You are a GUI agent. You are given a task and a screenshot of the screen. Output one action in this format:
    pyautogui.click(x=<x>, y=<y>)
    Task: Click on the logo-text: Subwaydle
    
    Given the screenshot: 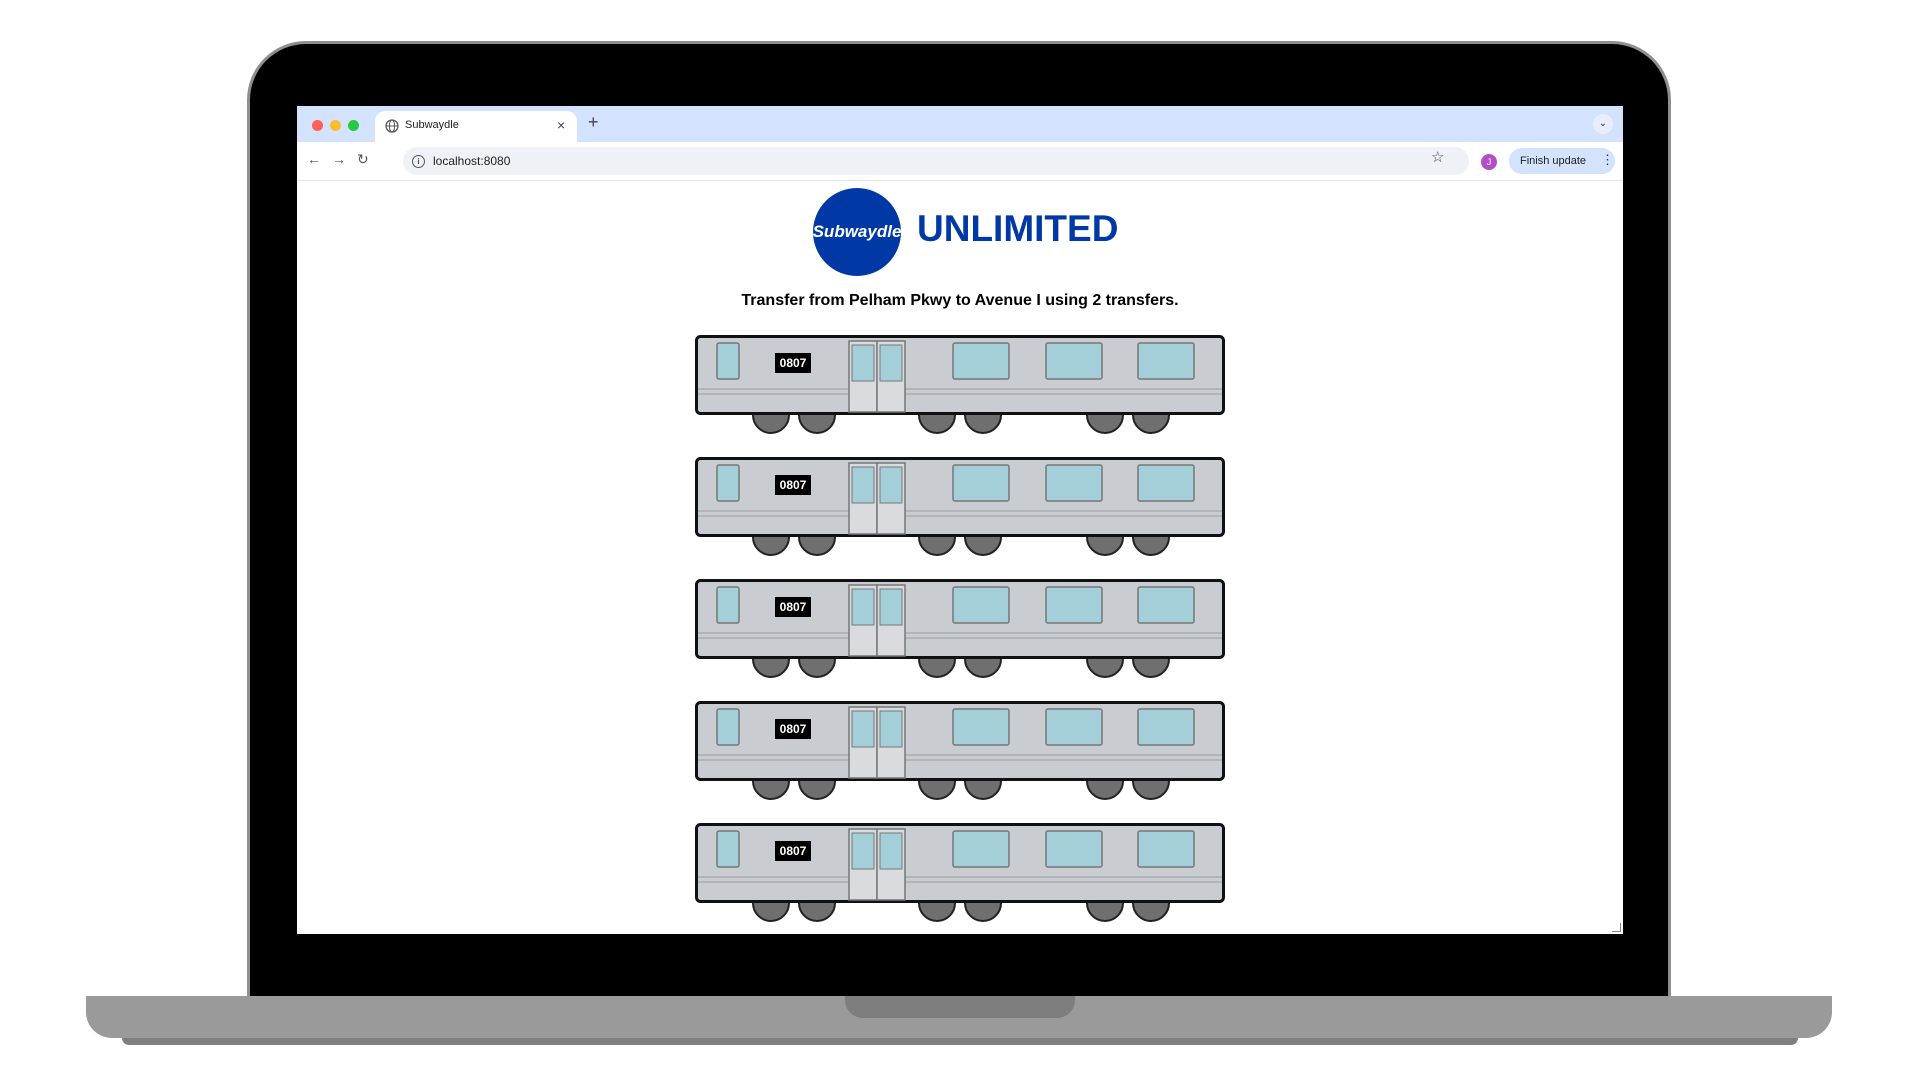 What is the action you would take?
    pyautogui.click(x=857, y=231)
    